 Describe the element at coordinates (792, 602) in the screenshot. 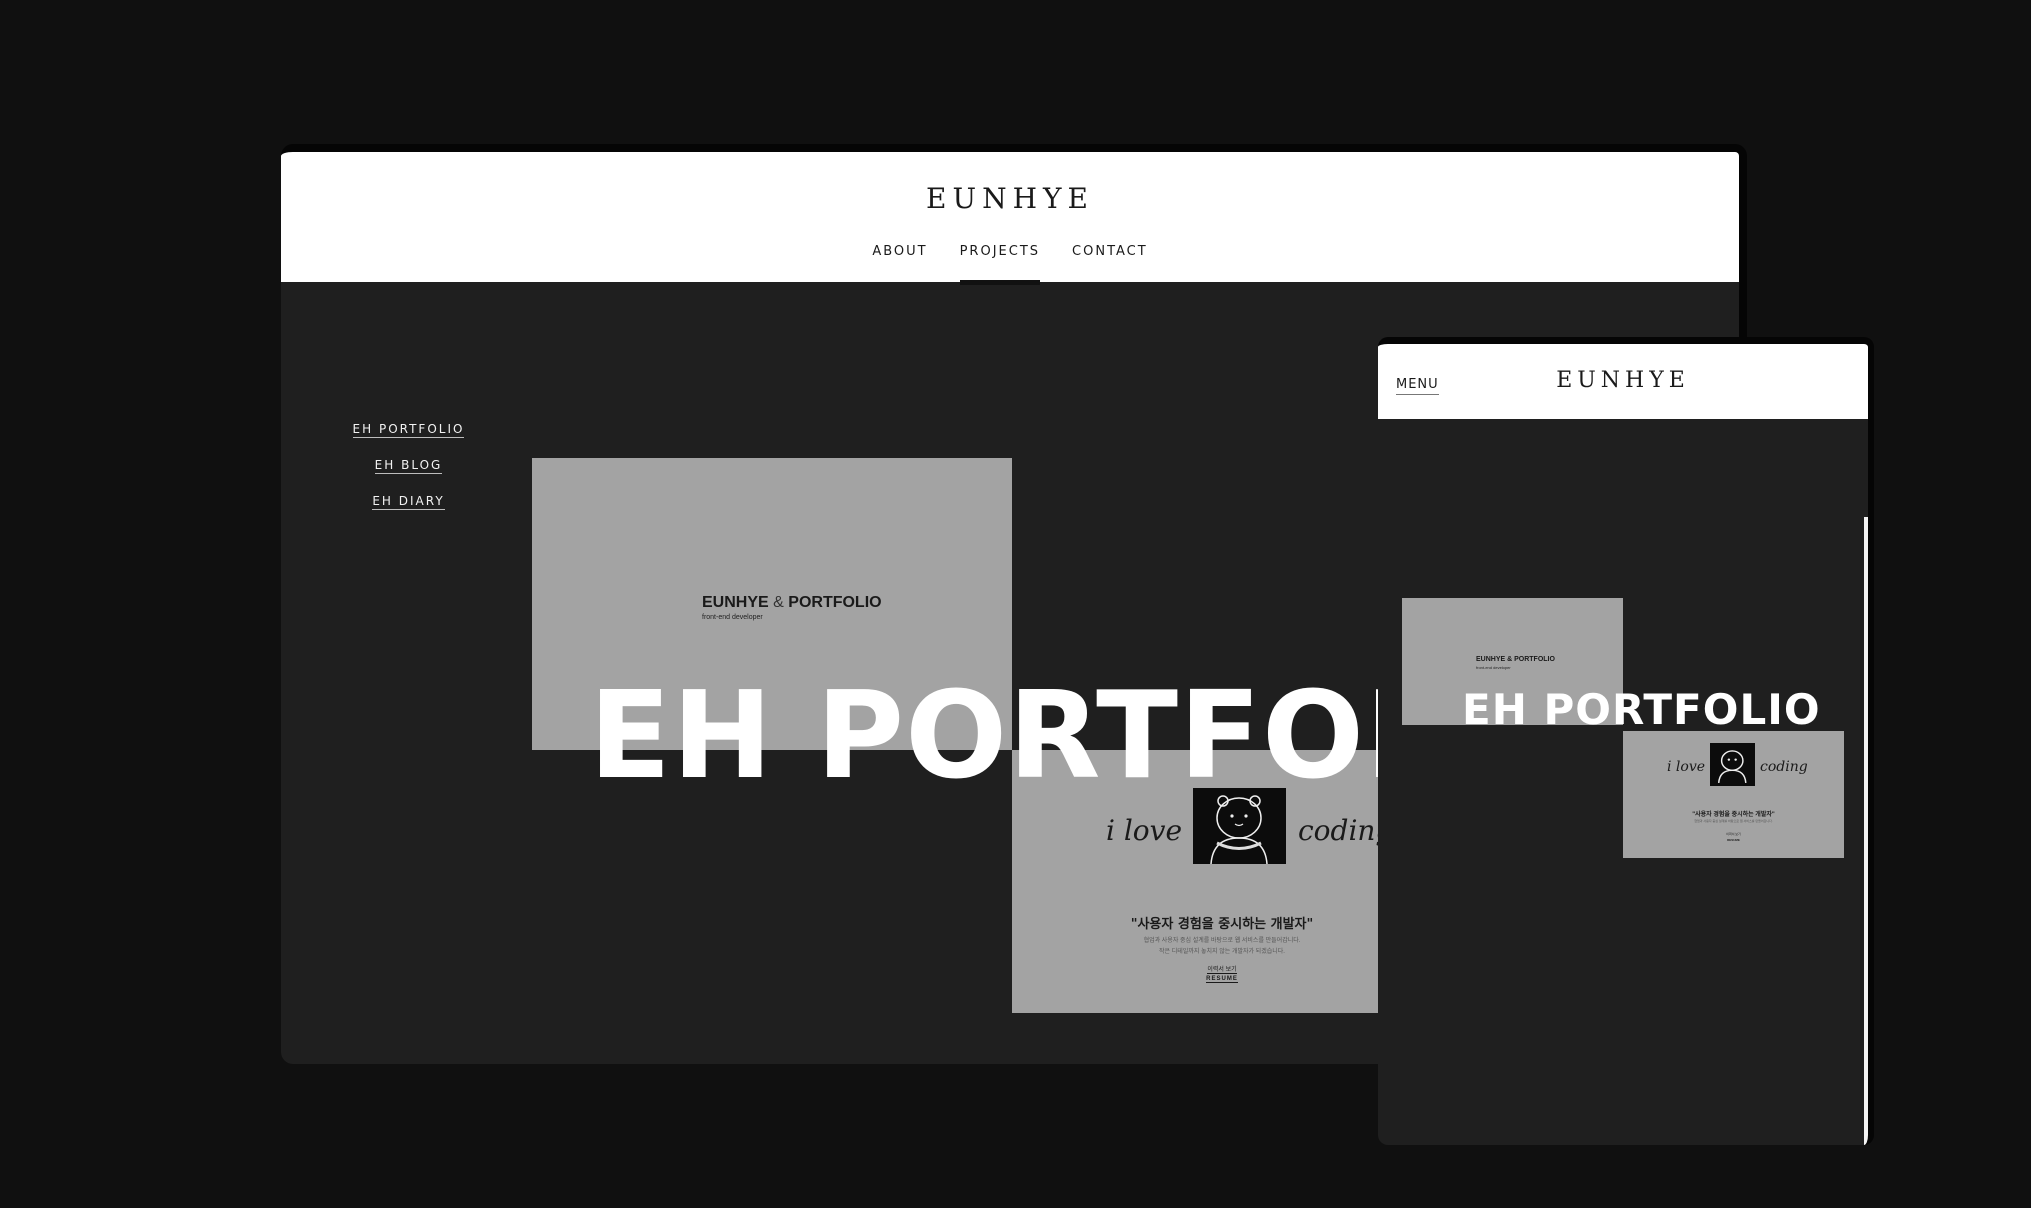

I see `card-brand: EUNHYE & PORTFOLIO` at that location.